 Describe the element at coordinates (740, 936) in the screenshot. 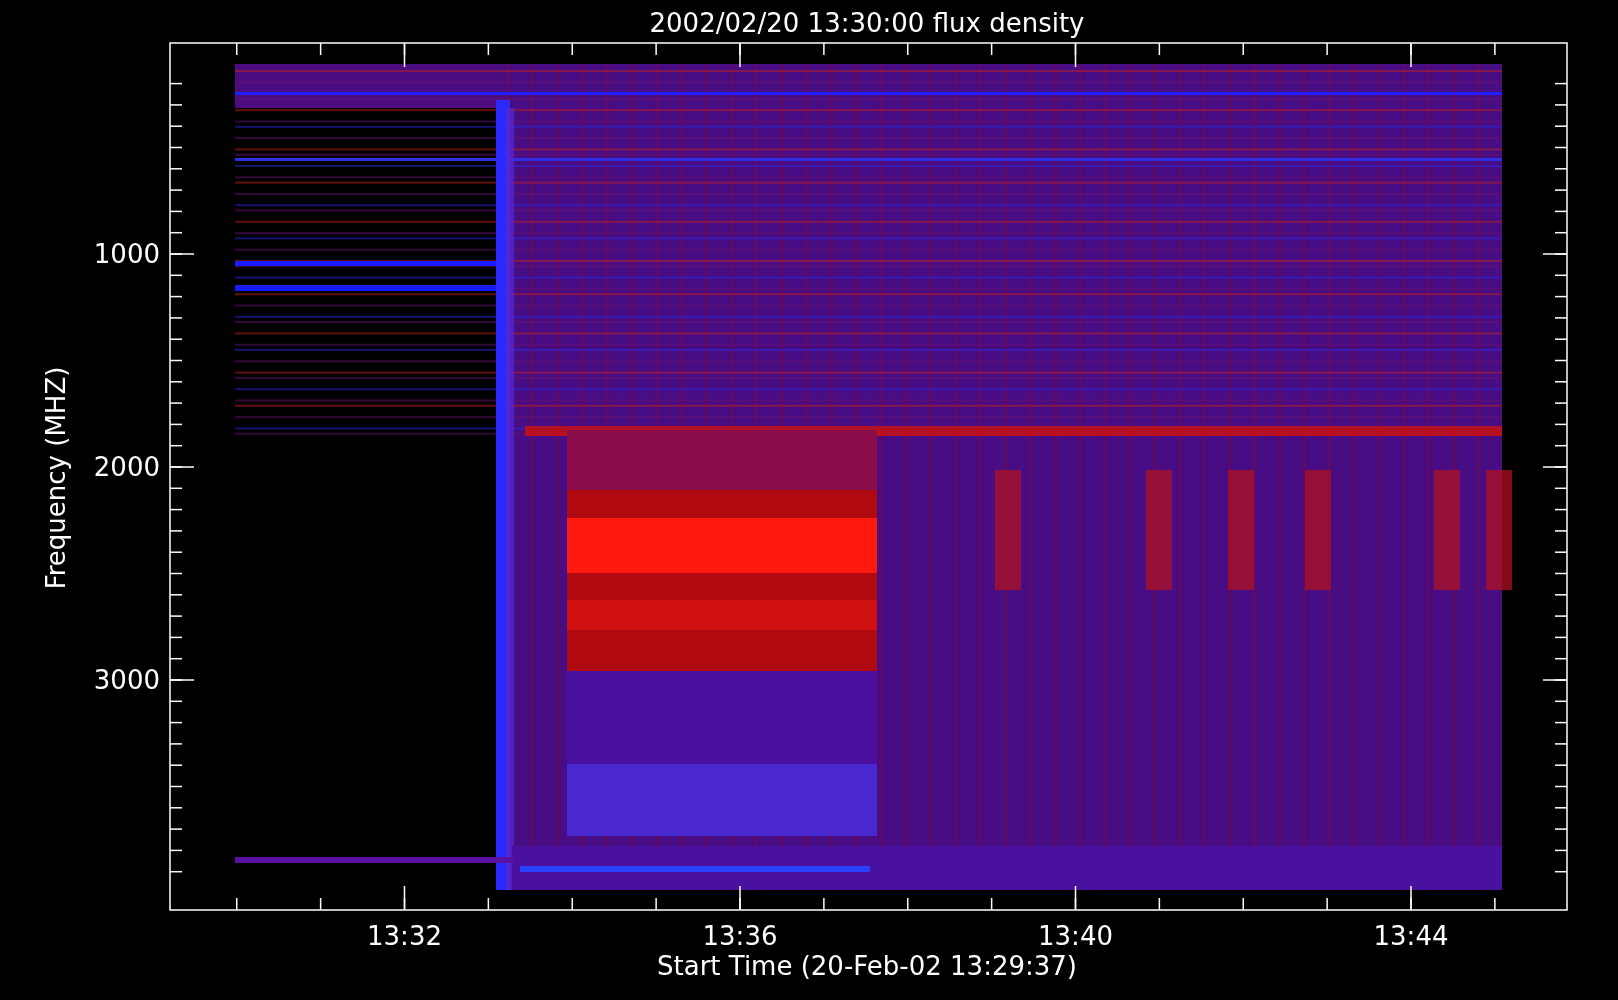

I see `tick-label: 13:36` at that location.